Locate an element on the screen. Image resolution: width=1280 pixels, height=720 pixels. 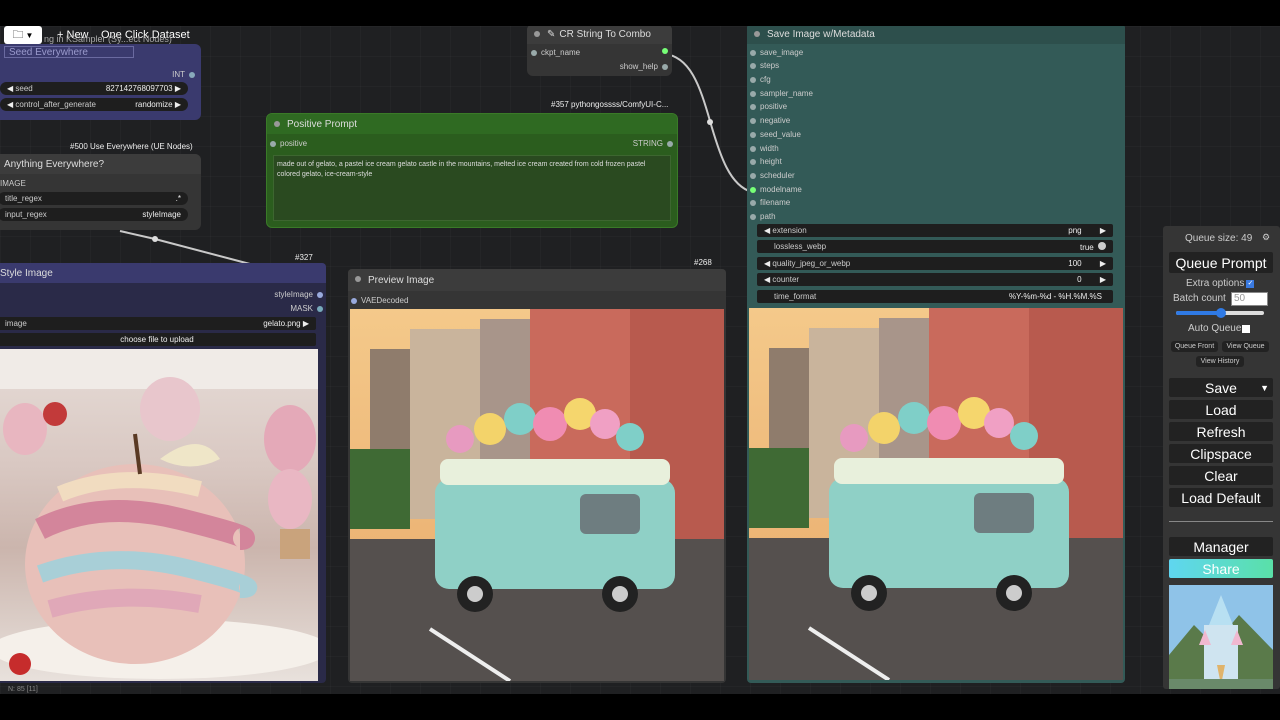
batch-count-input: 50 is located at coordinates (1249, 299).